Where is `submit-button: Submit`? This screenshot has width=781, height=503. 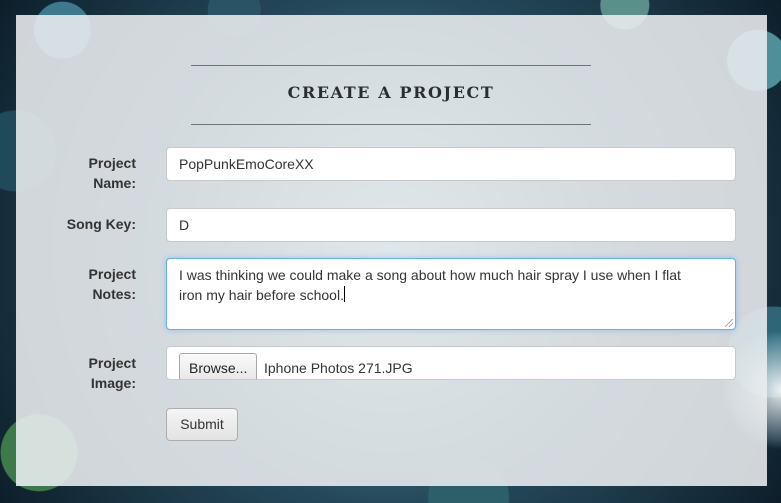
submit-button: Submit is located at coordinates (202, 424).